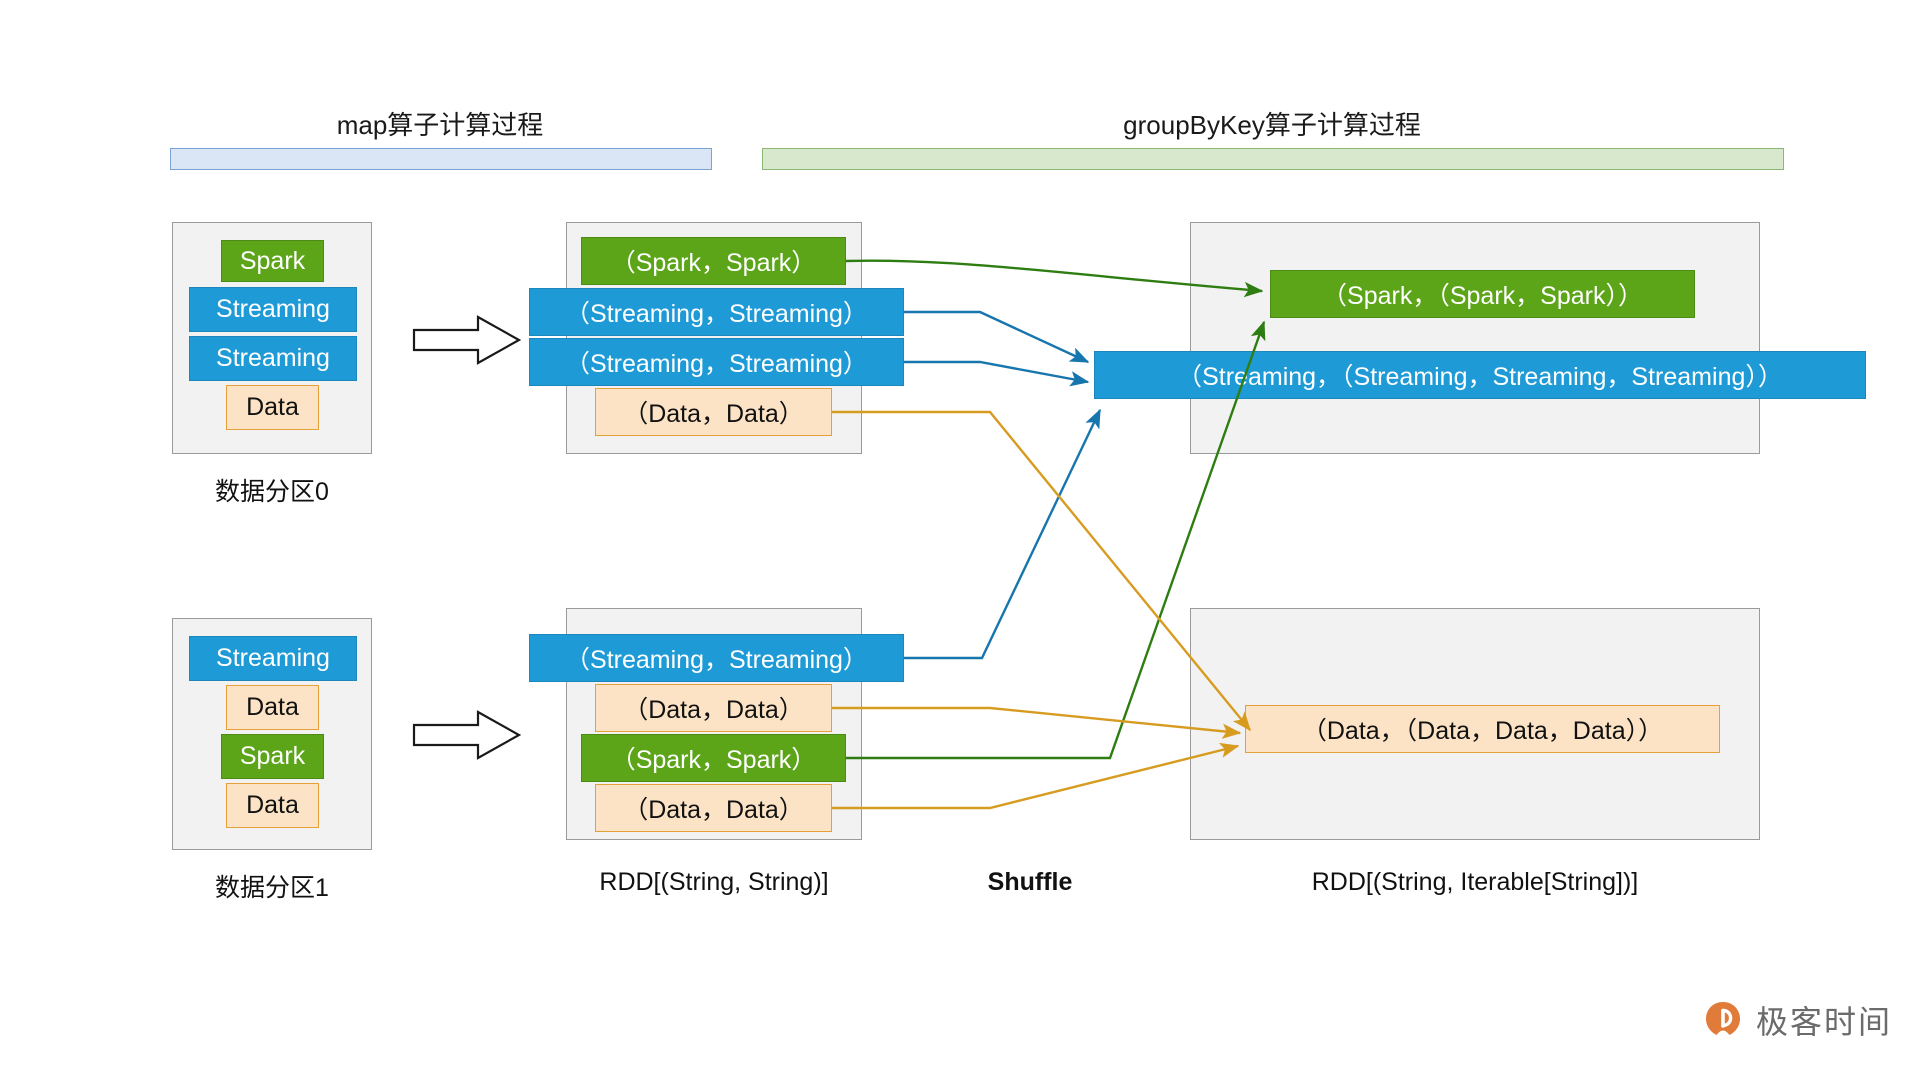 Image resolution: width=1920 pixels, height=1071 pixels. What do you see at coordinates (1482, 294) in the screenshot?
I see `grouped-0-item-0: （Spark，（Spark，Spark））` at bounding box center [1482, 294].